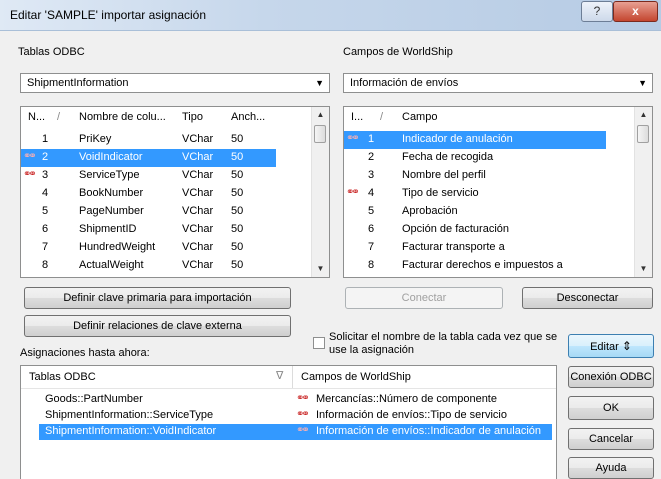  What do you see at coordinates (475, 176) in the screenshot?
I see `worldship-field-row: 3 Nombre del perfil` at bounding box center [475, 176].